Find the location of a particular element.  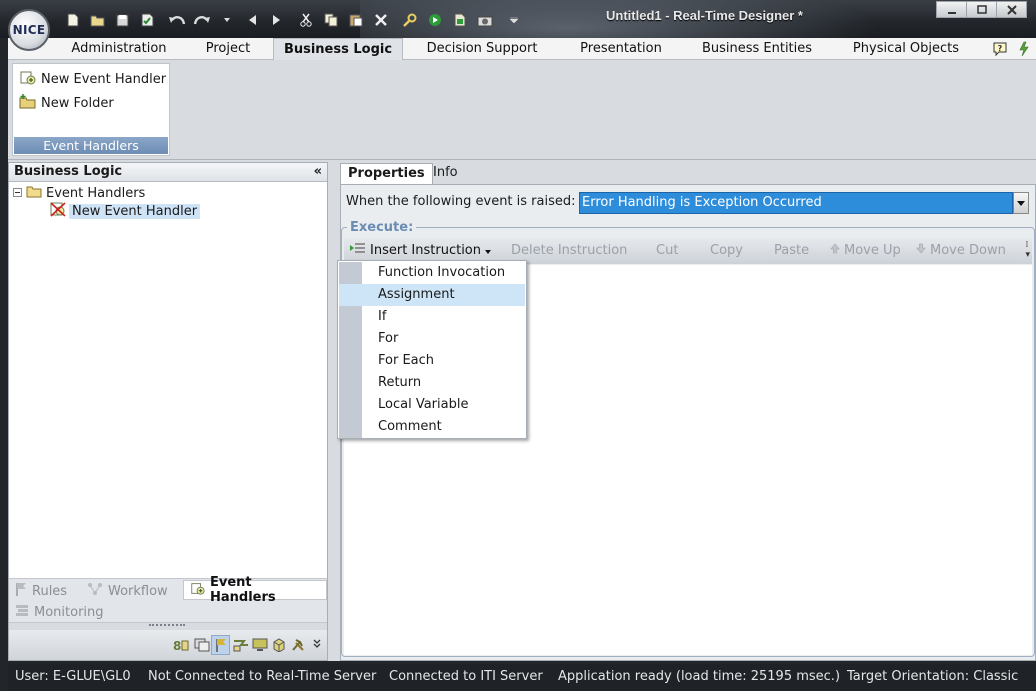

save-all-icon is located at coordinates (147, 20).